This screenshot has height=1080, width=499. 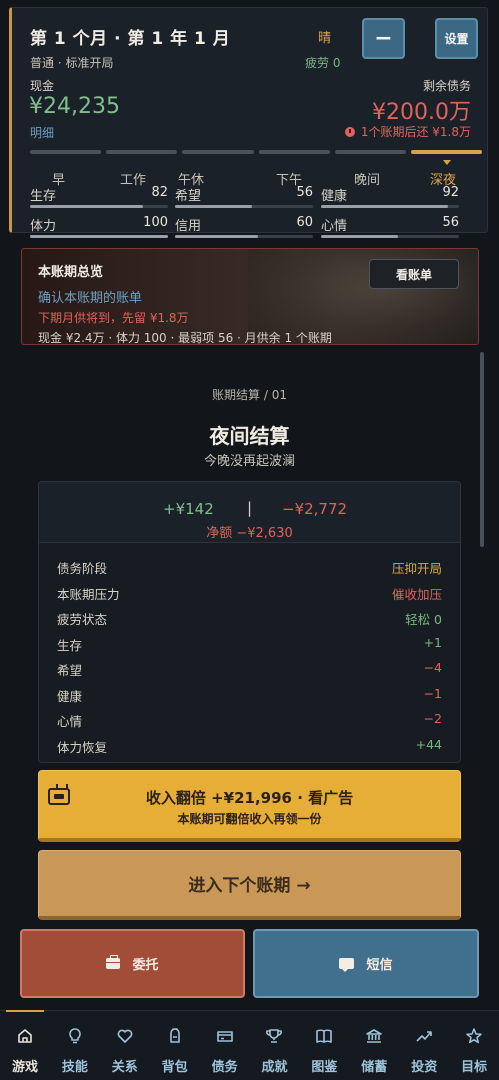 I want to click on detail-label: 心情, so click(x=70, y=721).